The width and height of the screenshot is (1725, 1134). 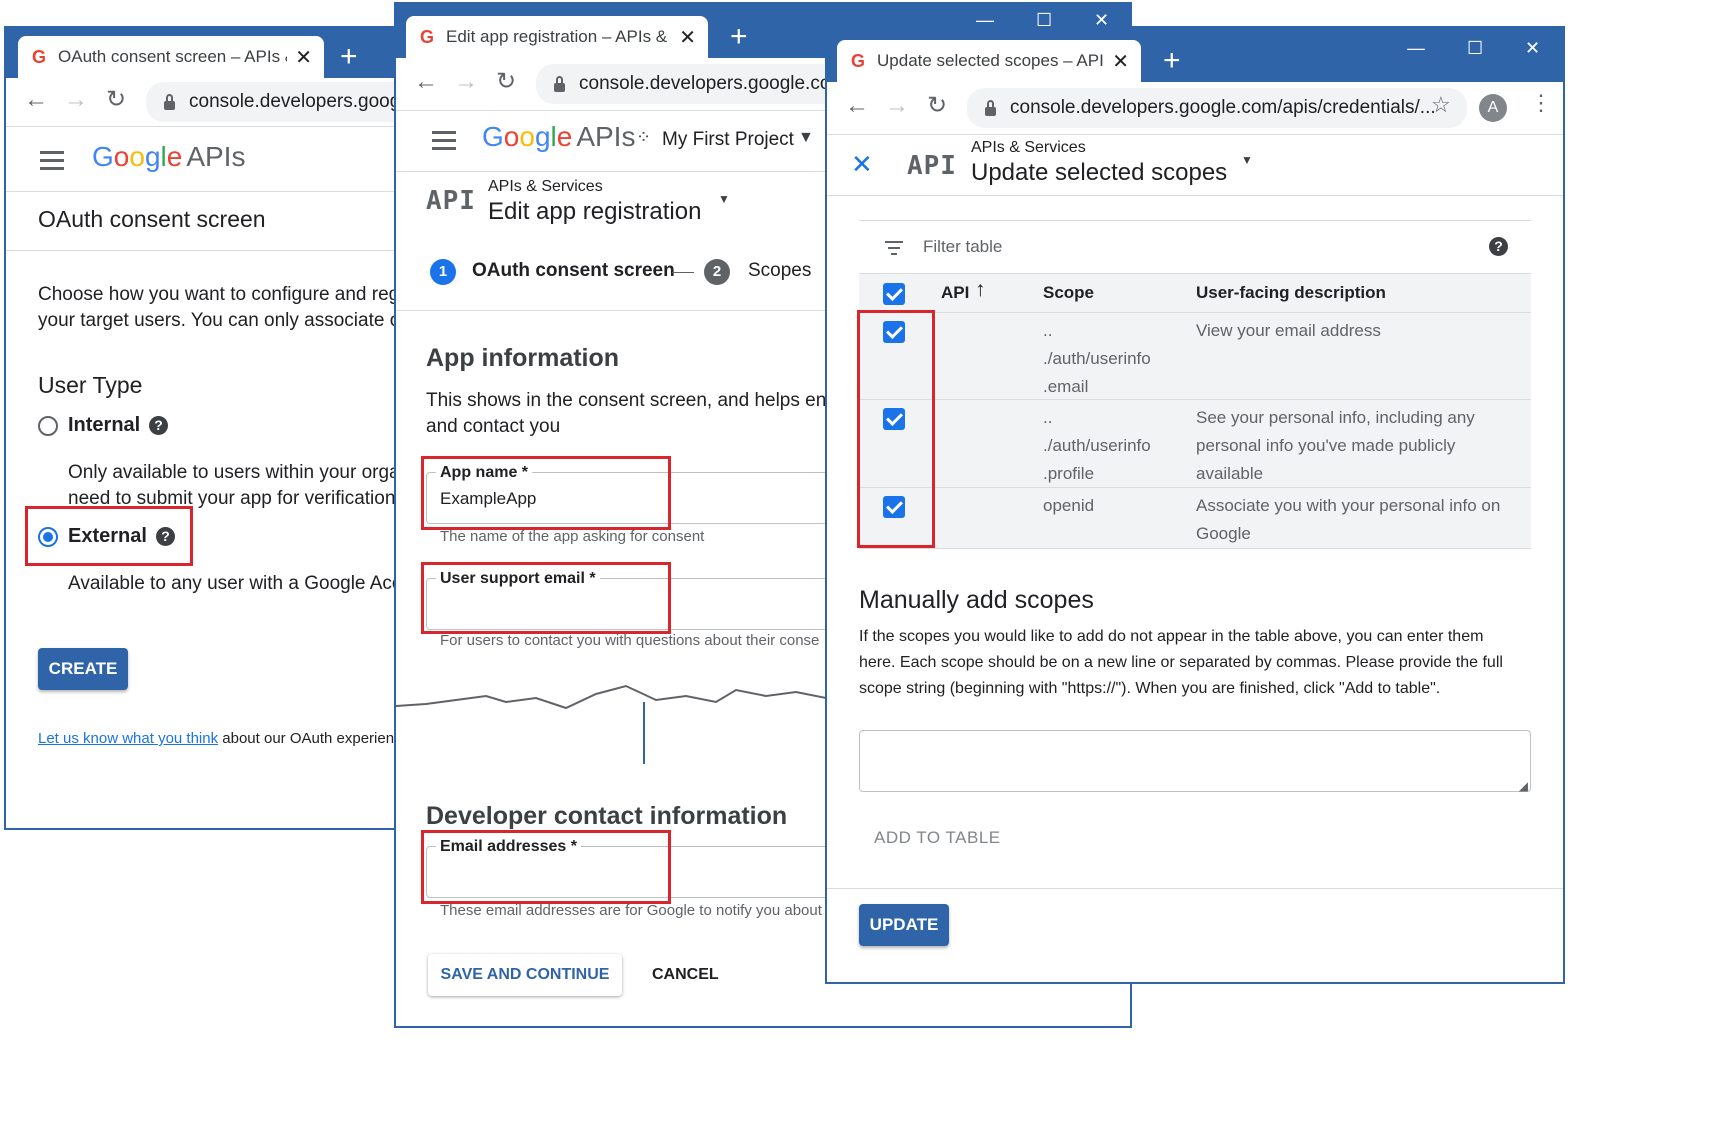 I want to click on cancel-button: CANCEL, so click(x=685, y=975).